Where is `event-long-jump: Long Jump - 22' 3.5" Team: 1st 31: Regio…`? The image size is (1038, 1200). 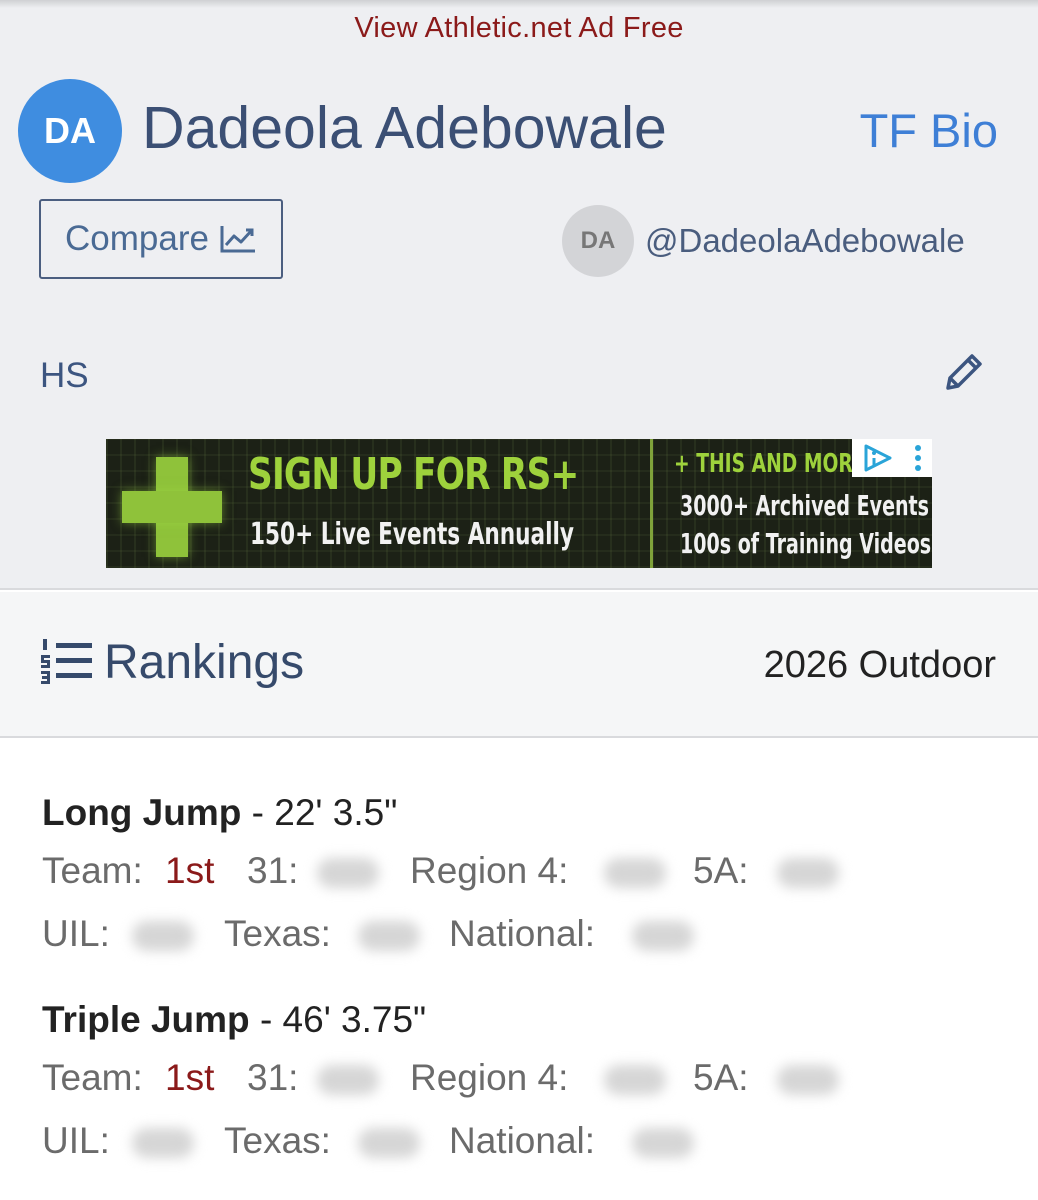 event-long-jump: Long Jump - 22' 3.5" Team: 1st 31: Regio… is located at coordinates (522, 879).